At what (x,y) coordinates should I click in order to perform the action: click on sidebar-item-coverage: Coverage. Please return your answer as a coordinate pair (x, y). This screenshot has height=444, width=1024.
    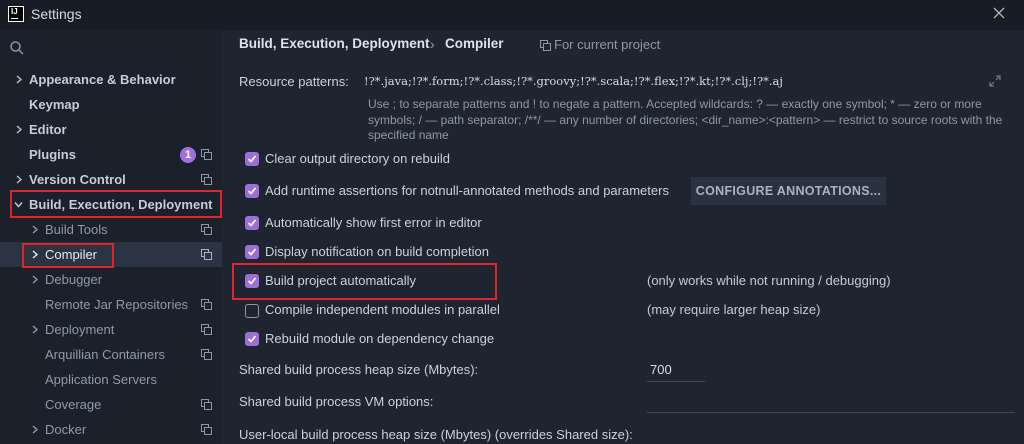
    Looking at the image, I should click on (111, 404).